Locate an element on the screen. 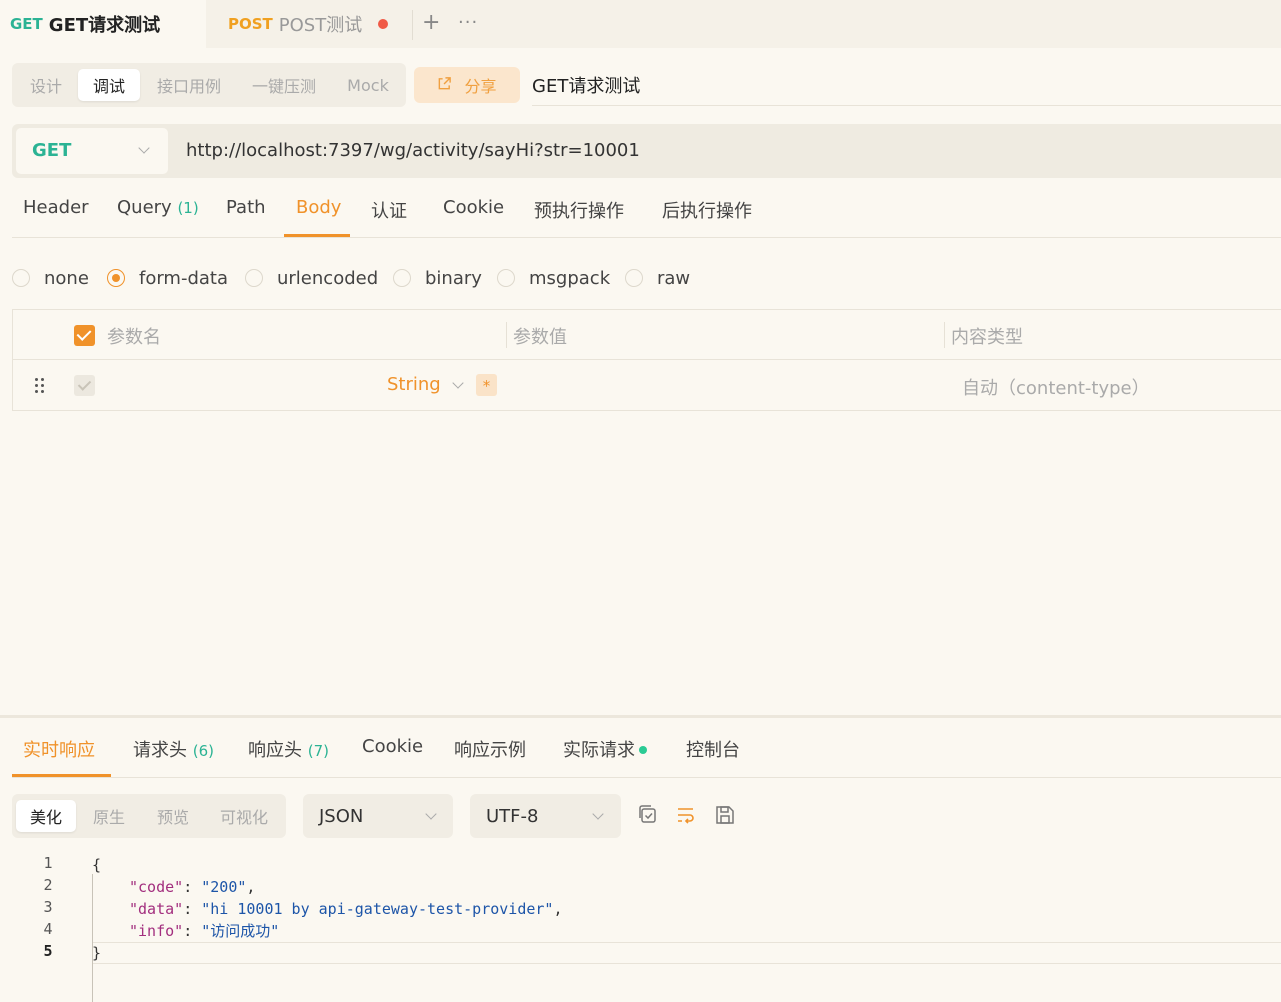 This screenshot has height=1002, width=1281. encoding-select: UTF-8 is located at coordinates (545, 816).